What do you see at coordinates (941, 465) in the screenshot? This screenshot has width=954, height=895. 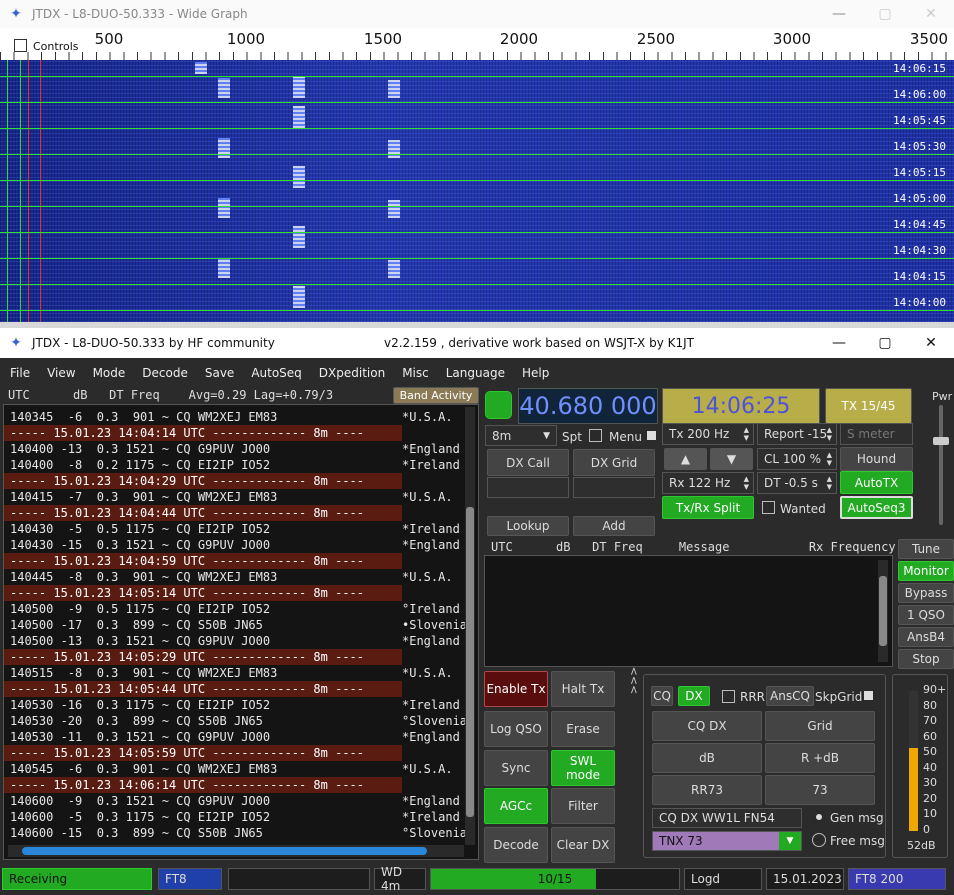 I see `power-slider` at bounding box center [941, 465].